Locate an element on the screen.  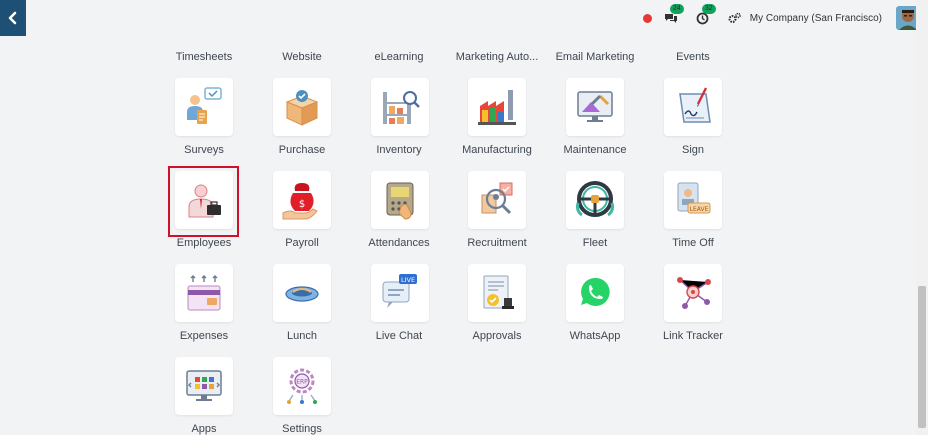
attendances-icon is located at coordinates (400, 201).